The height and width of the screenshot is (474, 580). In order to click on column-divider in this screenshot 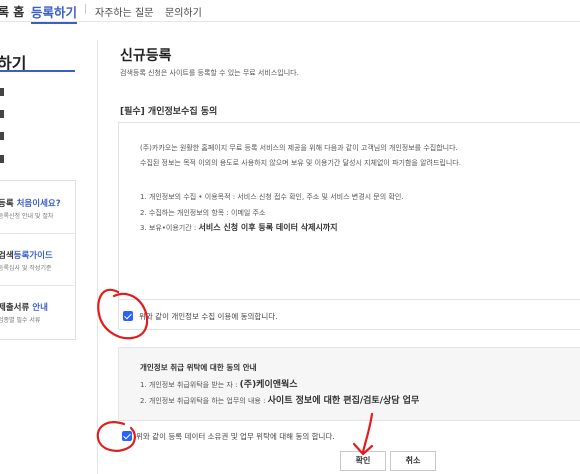, I will do `click(97, 257)`.